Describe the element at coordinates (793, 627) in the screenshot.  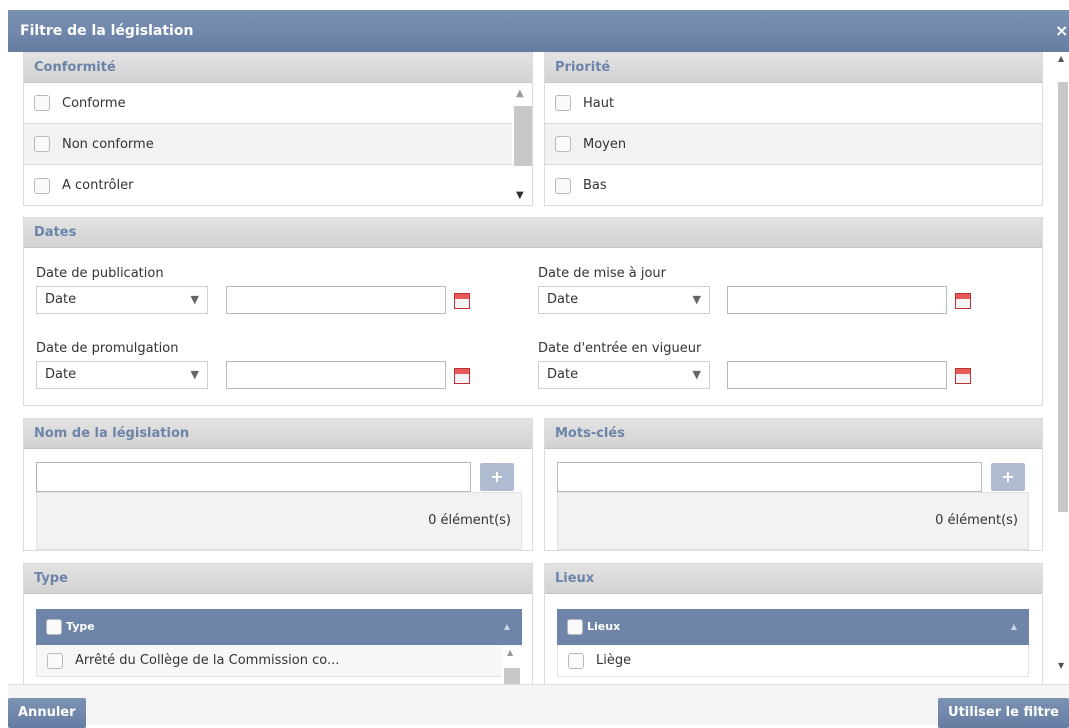
I see `lieux-table-header: Lieux ▲` at that location.